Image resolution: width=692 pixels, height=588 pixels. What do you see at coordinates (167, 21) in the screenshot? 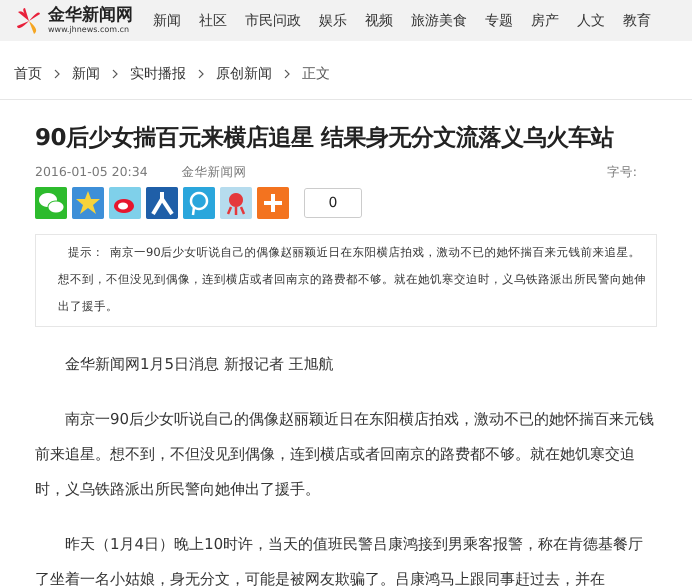
I see `nav-link: 新闻` at bounding box center [167, 21].